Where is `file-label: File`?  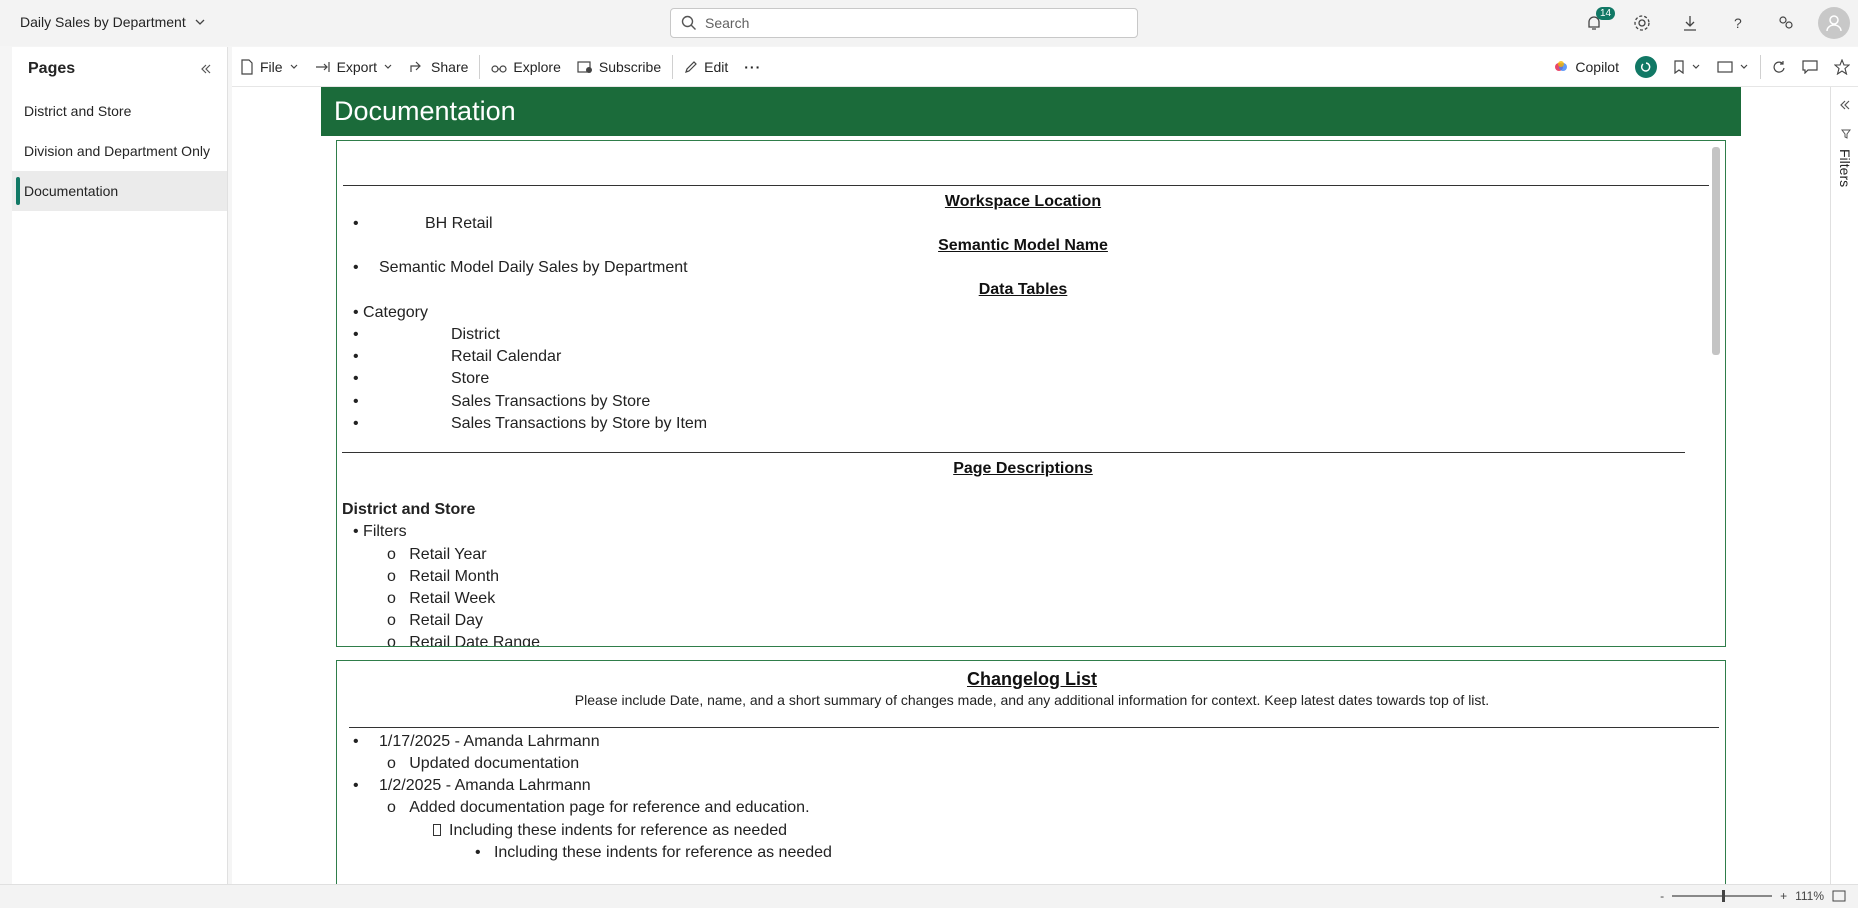 file-label: File is located at coordinates (271, 66).